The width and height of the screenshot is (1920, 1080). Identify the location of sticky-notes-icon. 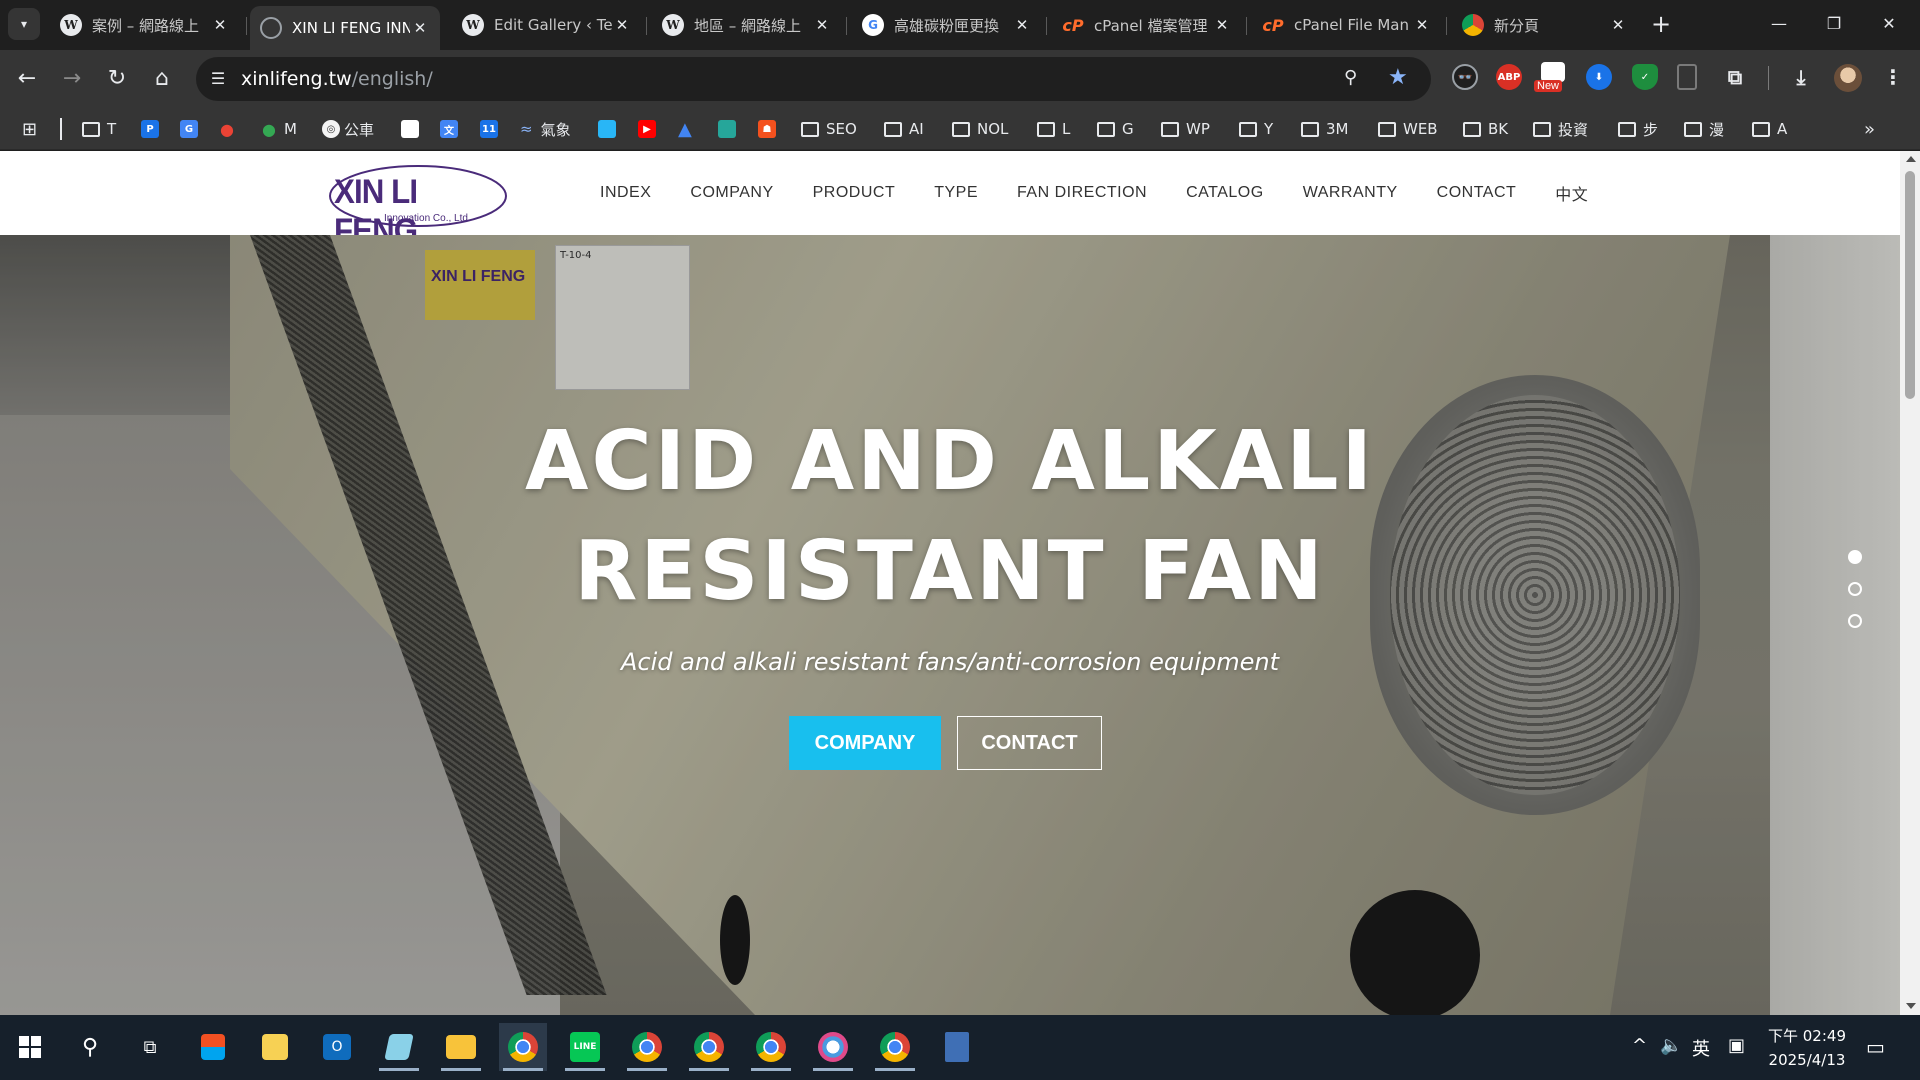
(275, 1047).